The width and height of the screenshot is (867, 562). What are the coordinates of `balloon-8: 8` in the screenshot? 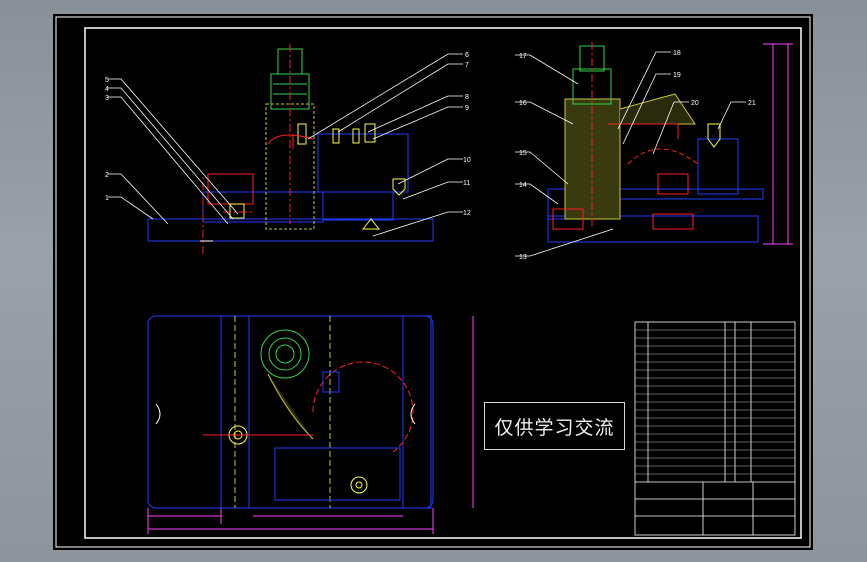 It's located at (467, 97).